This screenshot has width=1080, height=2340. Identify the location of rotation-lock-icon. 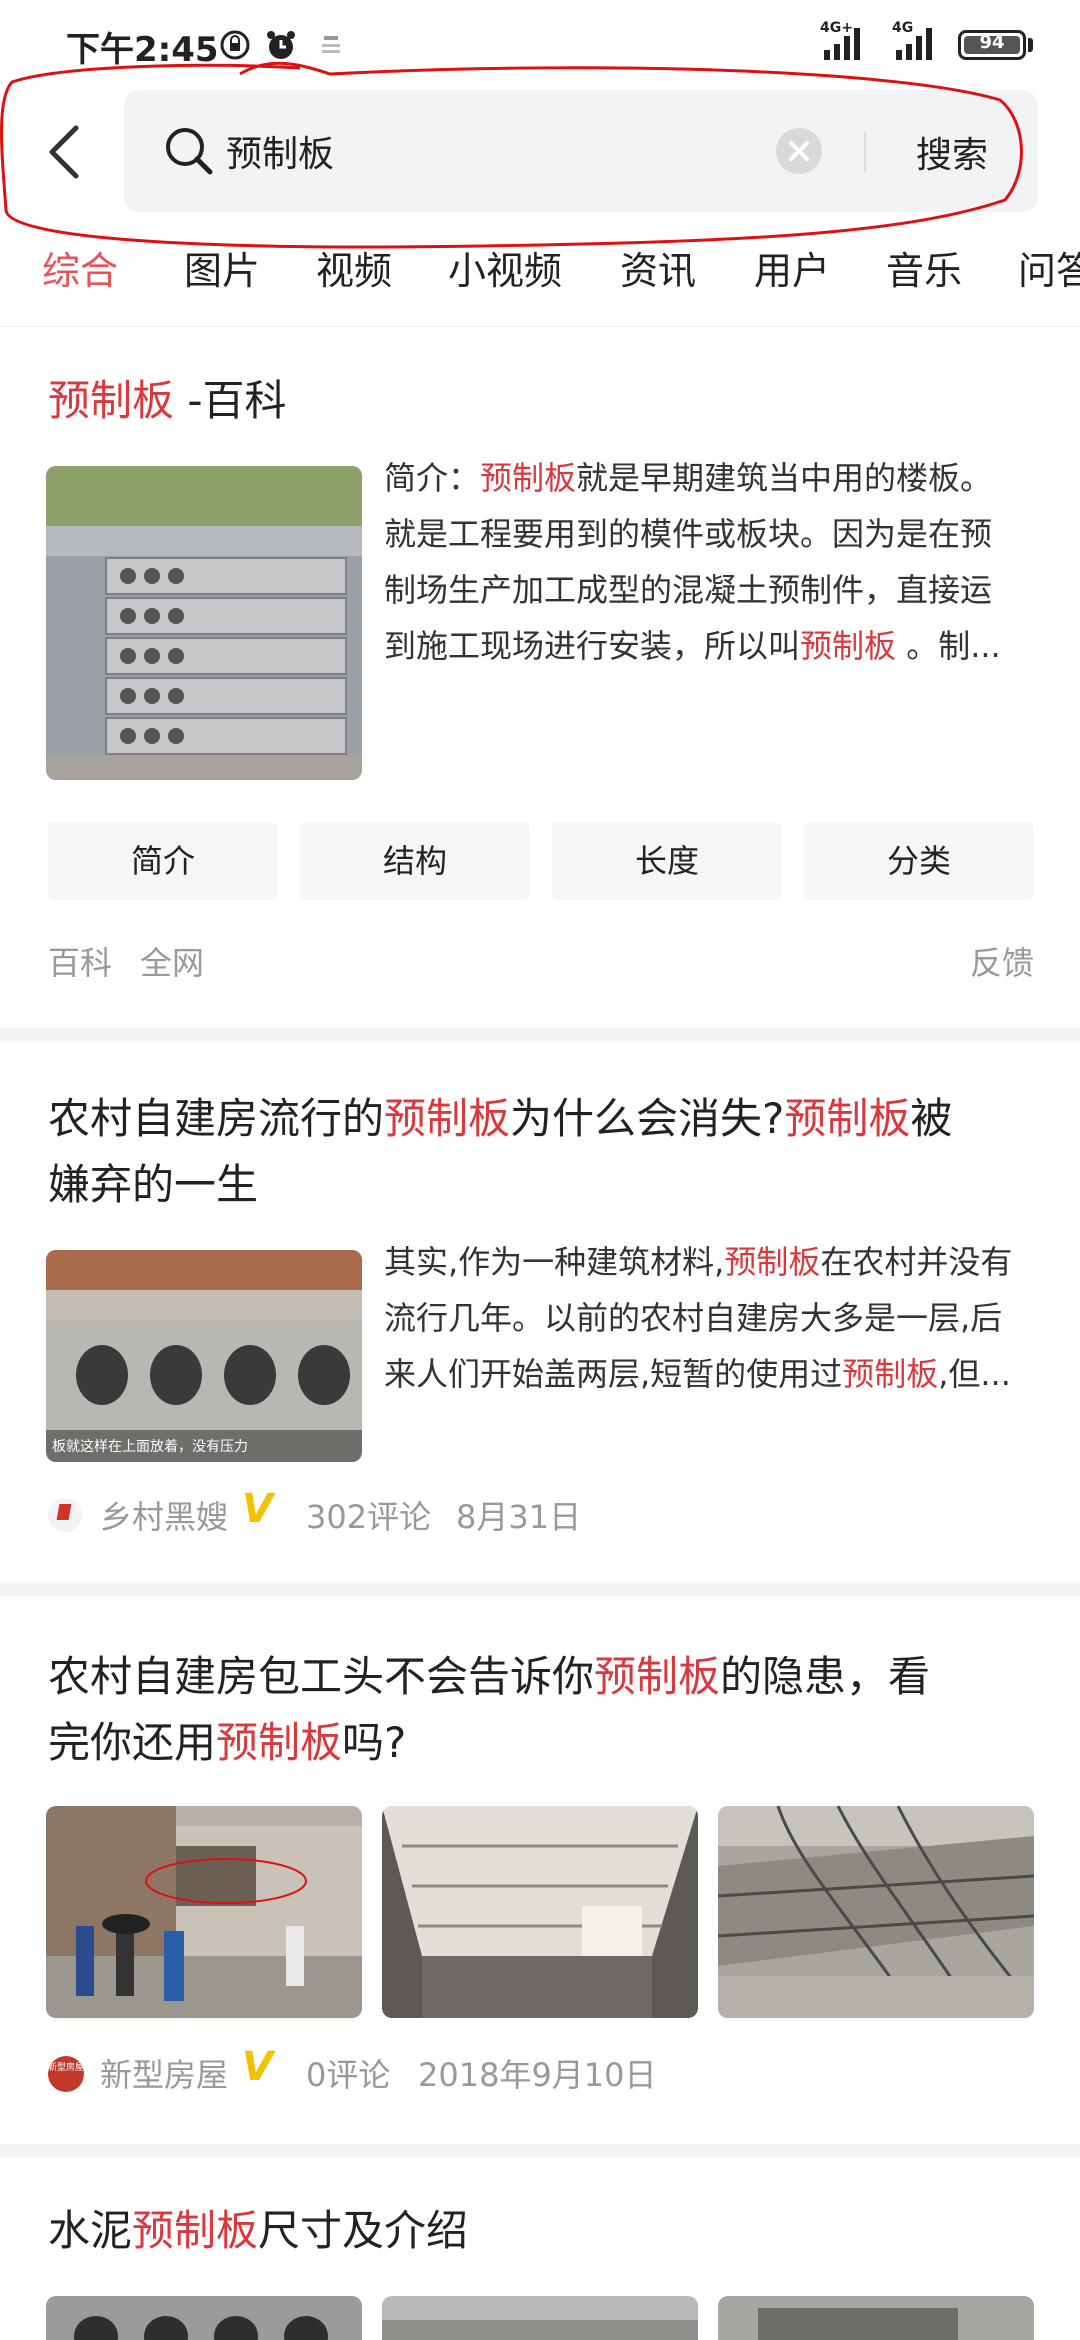
(235, 45).